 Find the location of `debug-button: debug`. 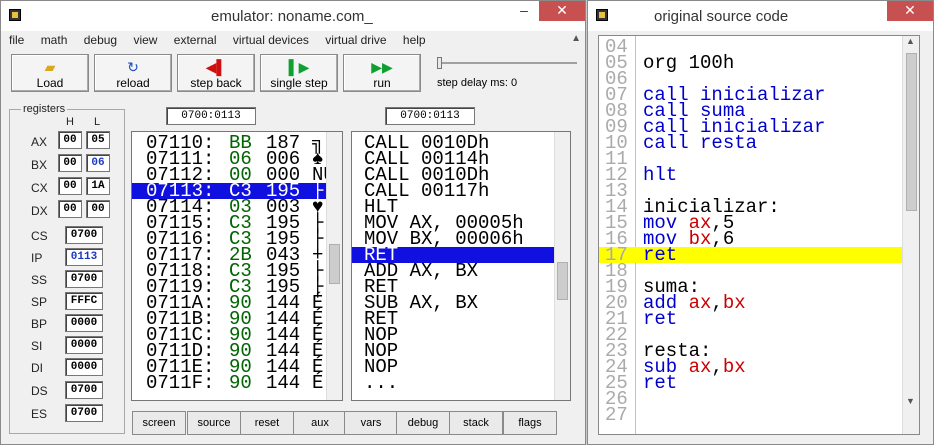

debug-button: debug is located at coordinates (423, 423).